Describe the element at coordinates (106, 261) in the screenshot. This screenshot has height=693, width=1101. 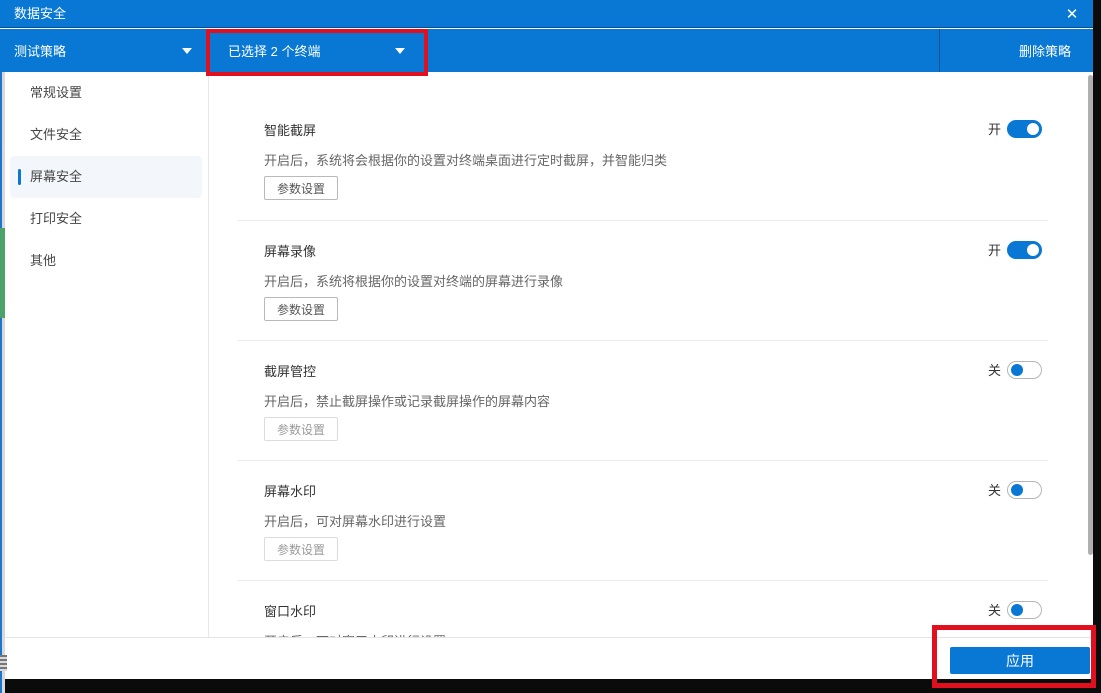
I see `sidebar-item-4: 其他` at that location.